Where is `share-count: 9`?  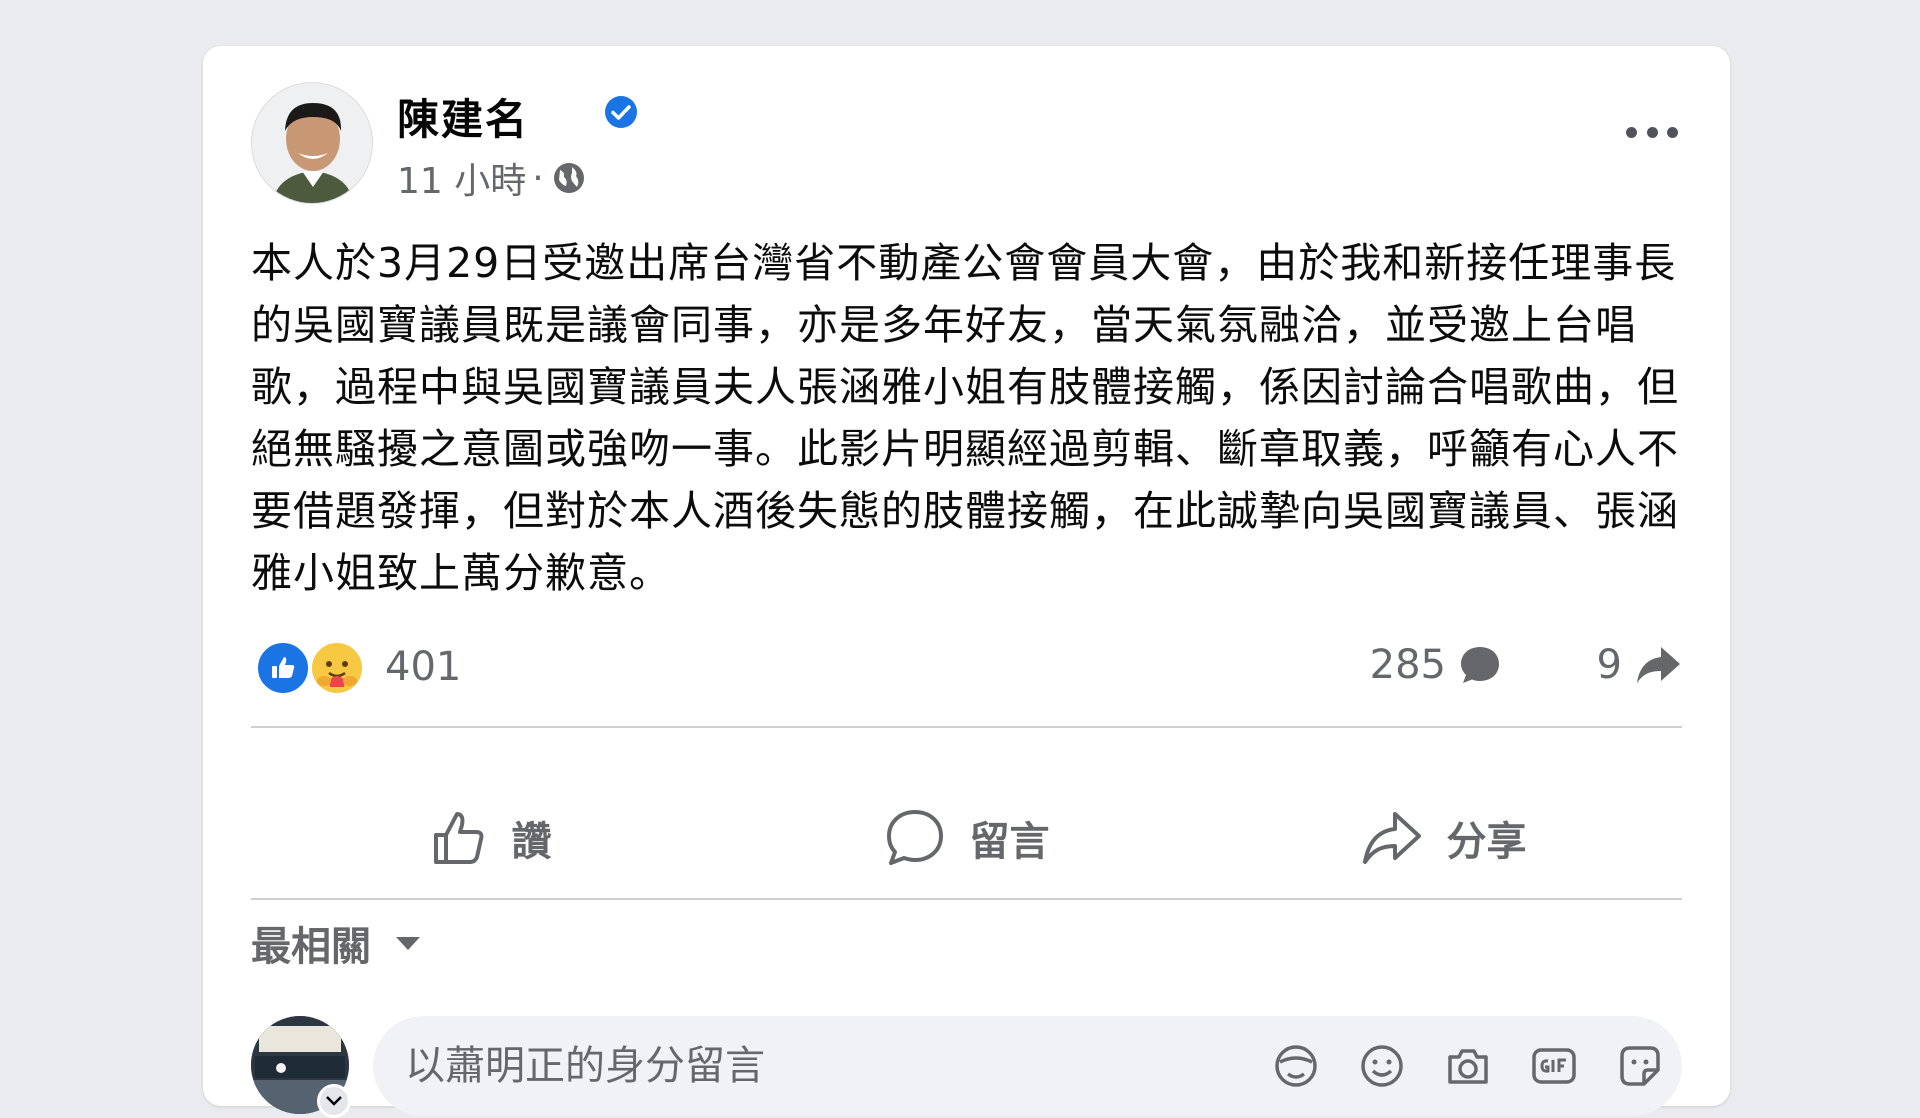
share-count: 9 is located at coordinates (1639, 665).